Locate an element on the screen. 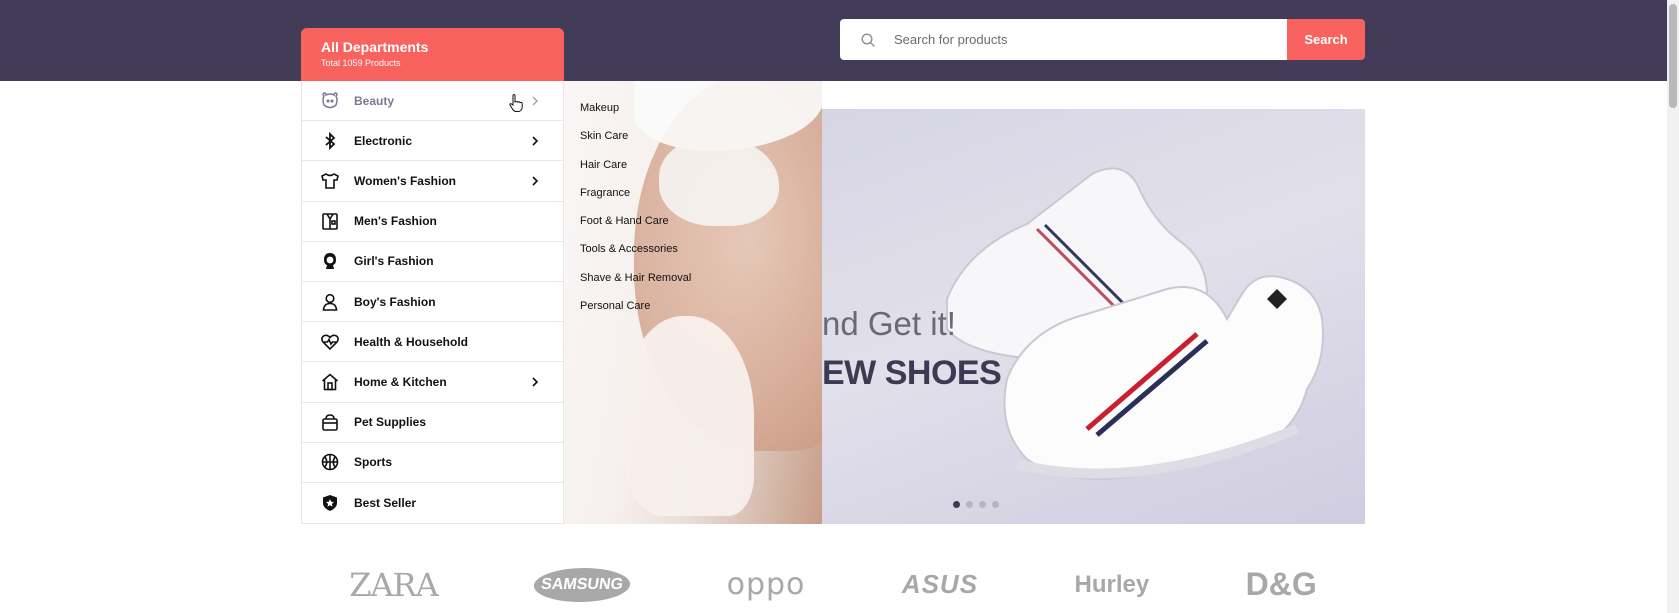 The height and width of the screenshot is (613, 1679). page-scrollbar is located at coordinates (1673, 306).